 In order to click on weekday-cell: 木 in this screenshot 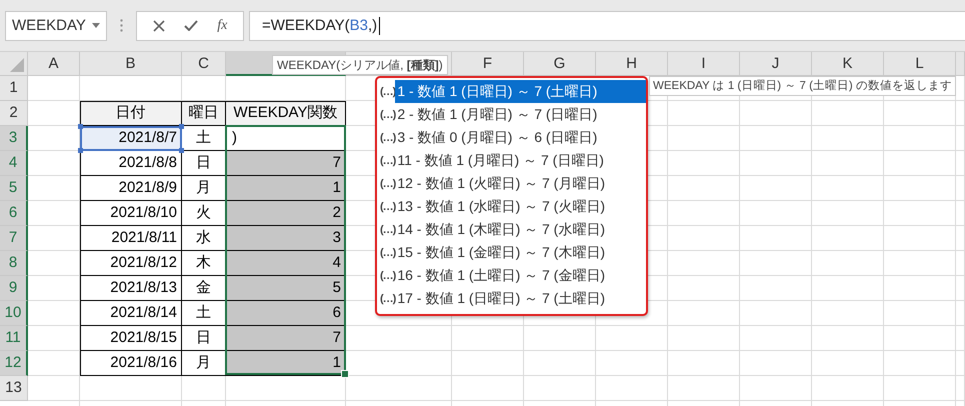, I will do `click(204, 263)`.